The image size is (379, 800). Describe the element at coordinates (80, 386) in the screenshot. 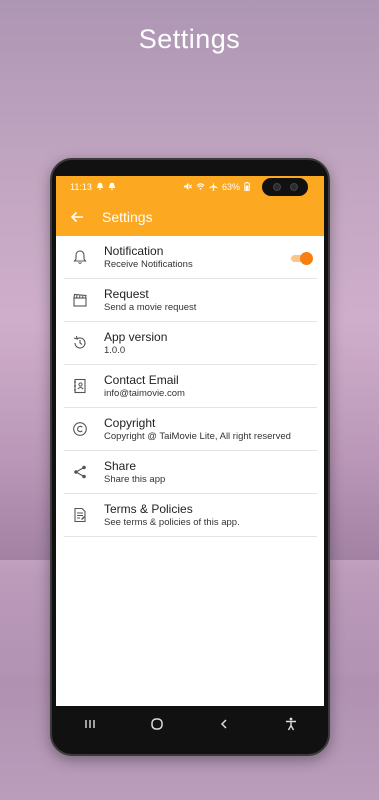

I see `contact-book-icon` at that location.